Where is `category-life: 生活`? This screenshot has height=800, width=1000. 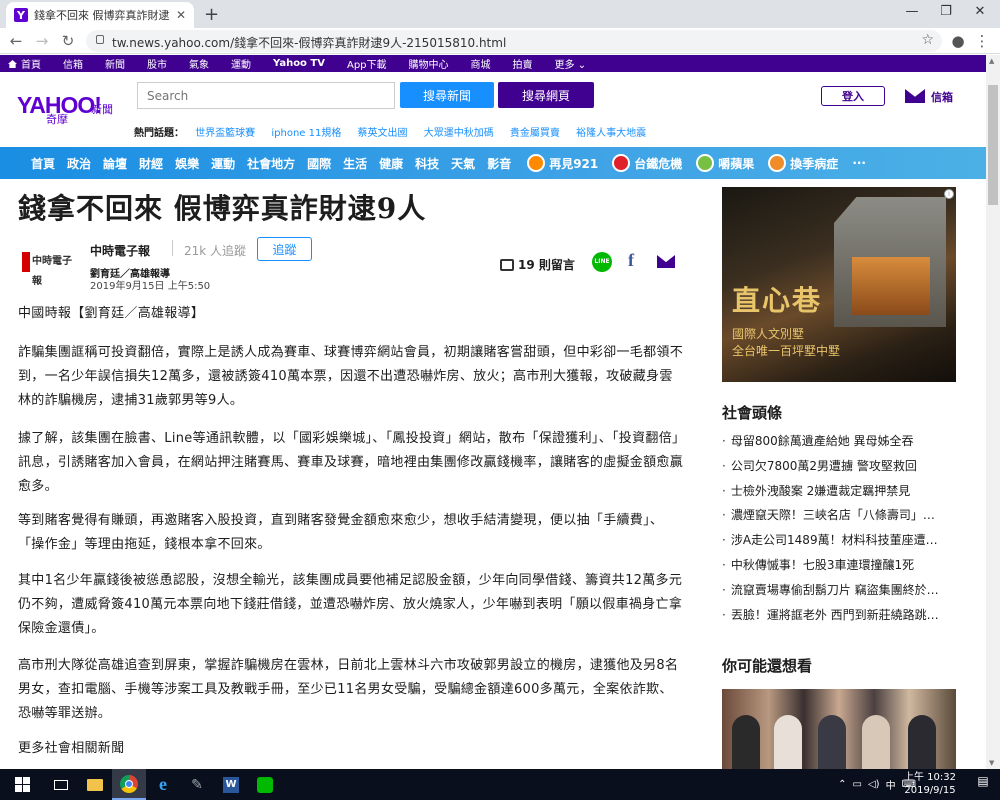
category-life: 生活 is located at coordinates (355, 163).